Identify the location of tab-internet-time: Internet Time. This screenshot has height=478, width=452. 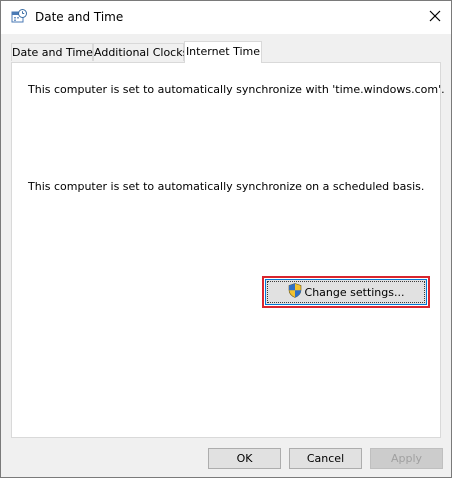
(223, 52).